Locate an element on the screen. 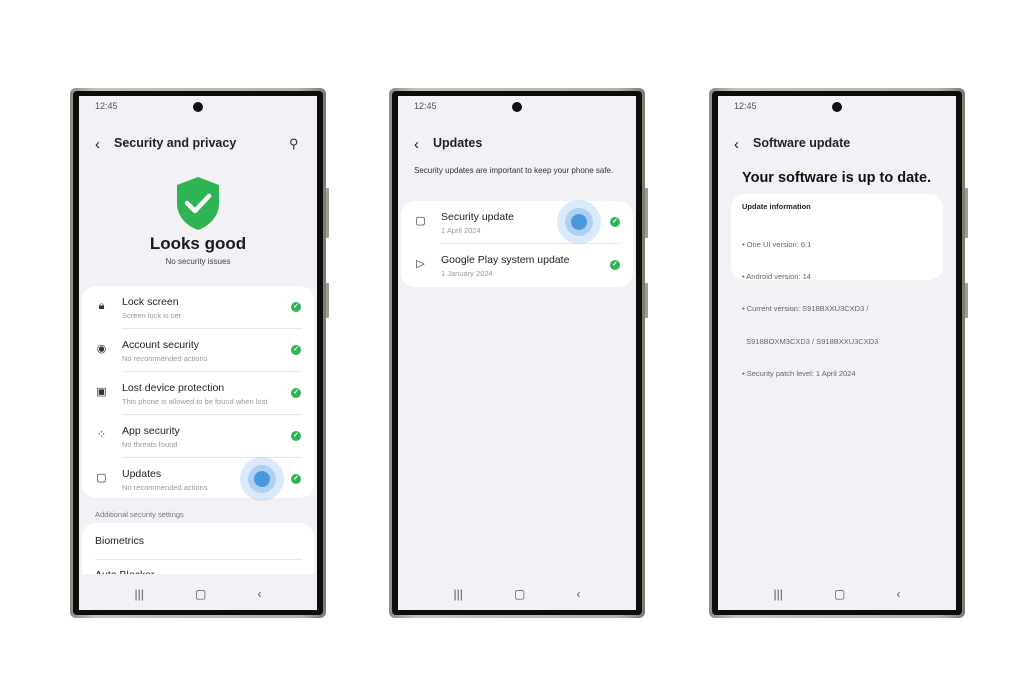 This screenshot has width=1024, height=683. list-item-app-security: ⁘ App security No threats found ✓ is located at coordinates (198, 436).